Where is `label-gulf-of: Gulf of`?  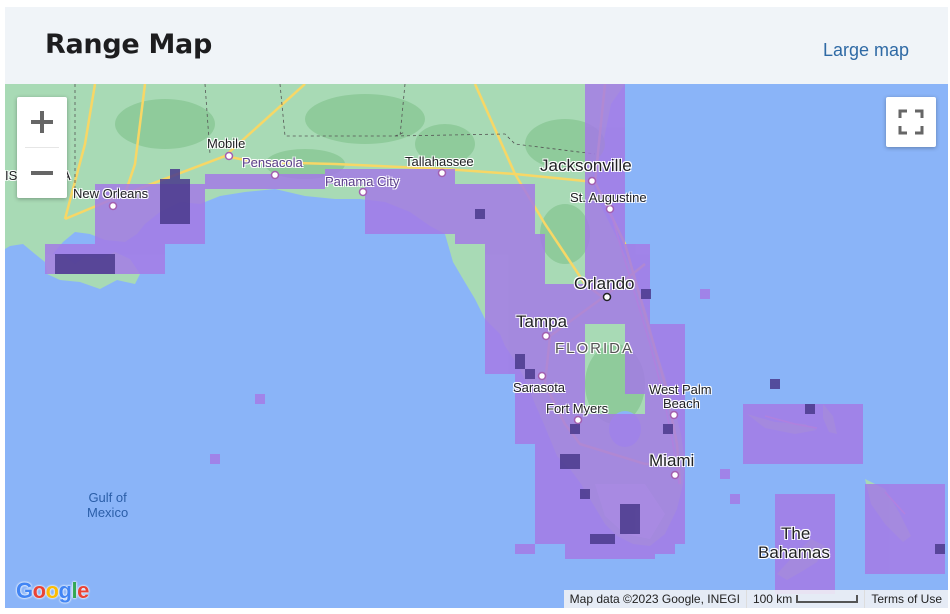 label-gulf-of: Gulf of is located at coordinates (107, 497).